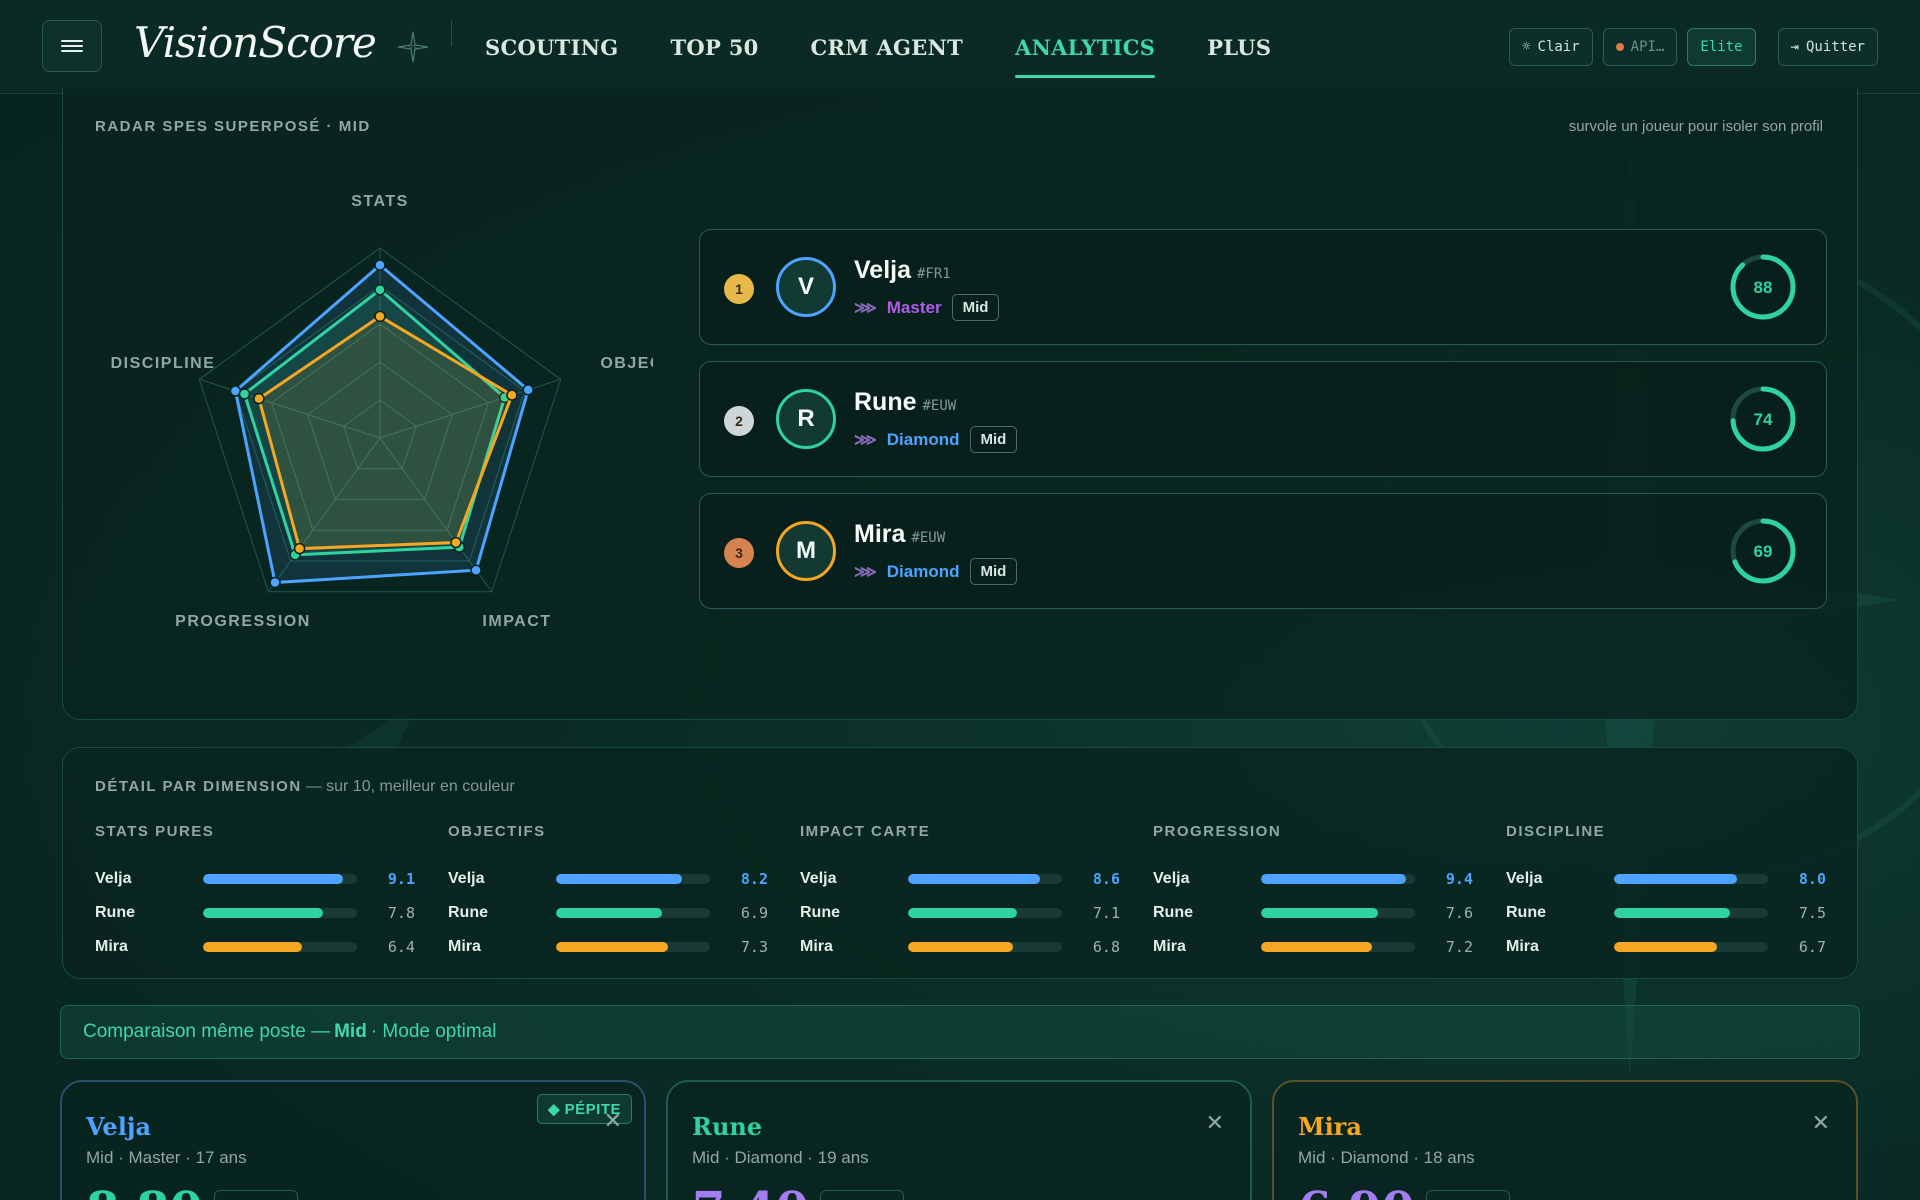 This screenshot has width=1920, height=1200. Describe the element at coordinates (780, 1157) in the screenshot. I see `compare-player-meta: Mid · Diamond · 19 ans` at that location.